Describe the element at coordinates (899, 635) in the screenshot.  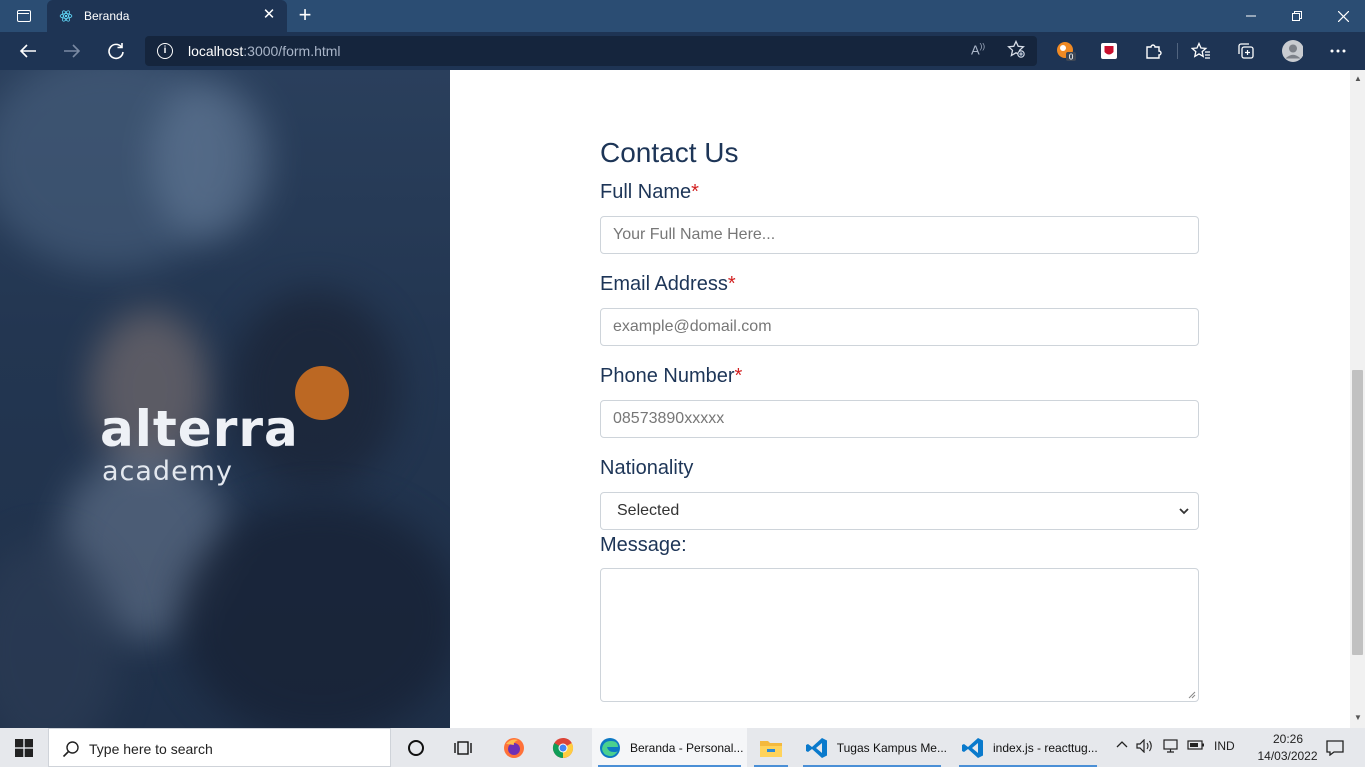
I see `message-textarea` at that location.